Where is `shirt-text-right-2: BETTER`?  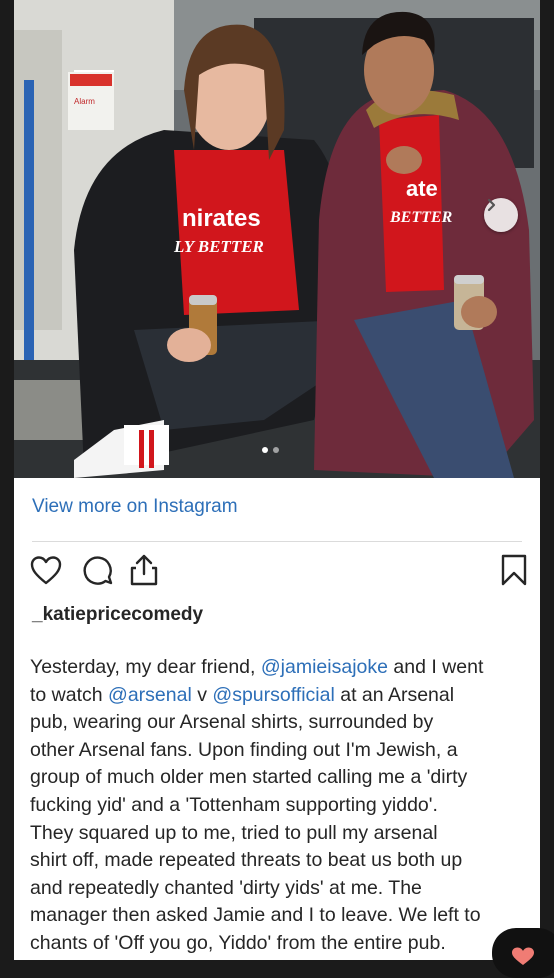
shirt-text-right-2: BETTER is located at coordinates (421, 217).